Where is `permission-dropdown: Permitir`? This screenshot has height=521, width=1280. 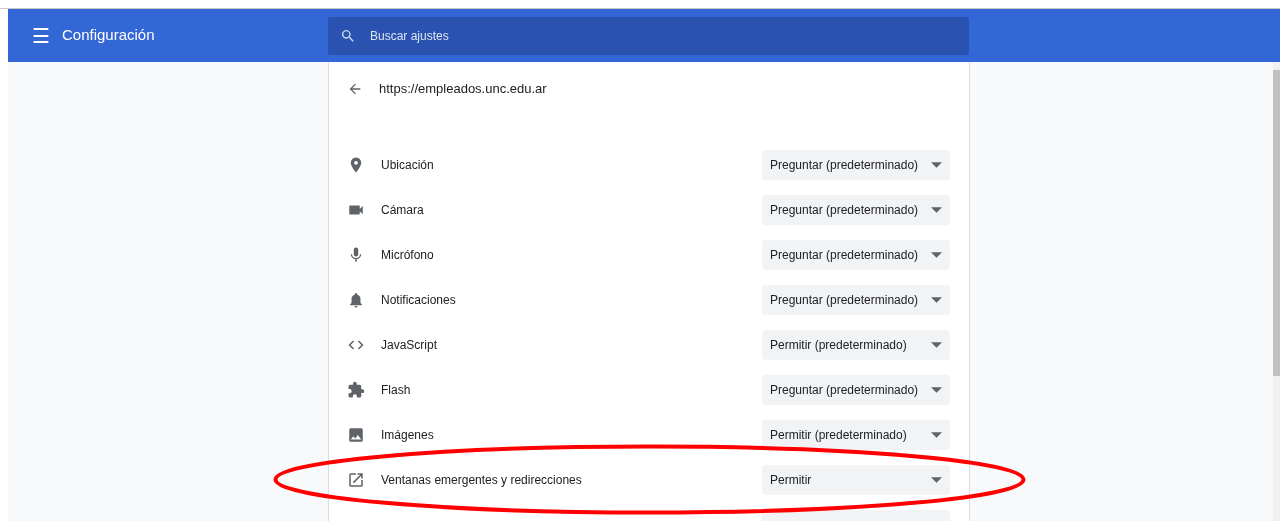 permission-dropdown: Permitir is located at coordinates (856, 479).